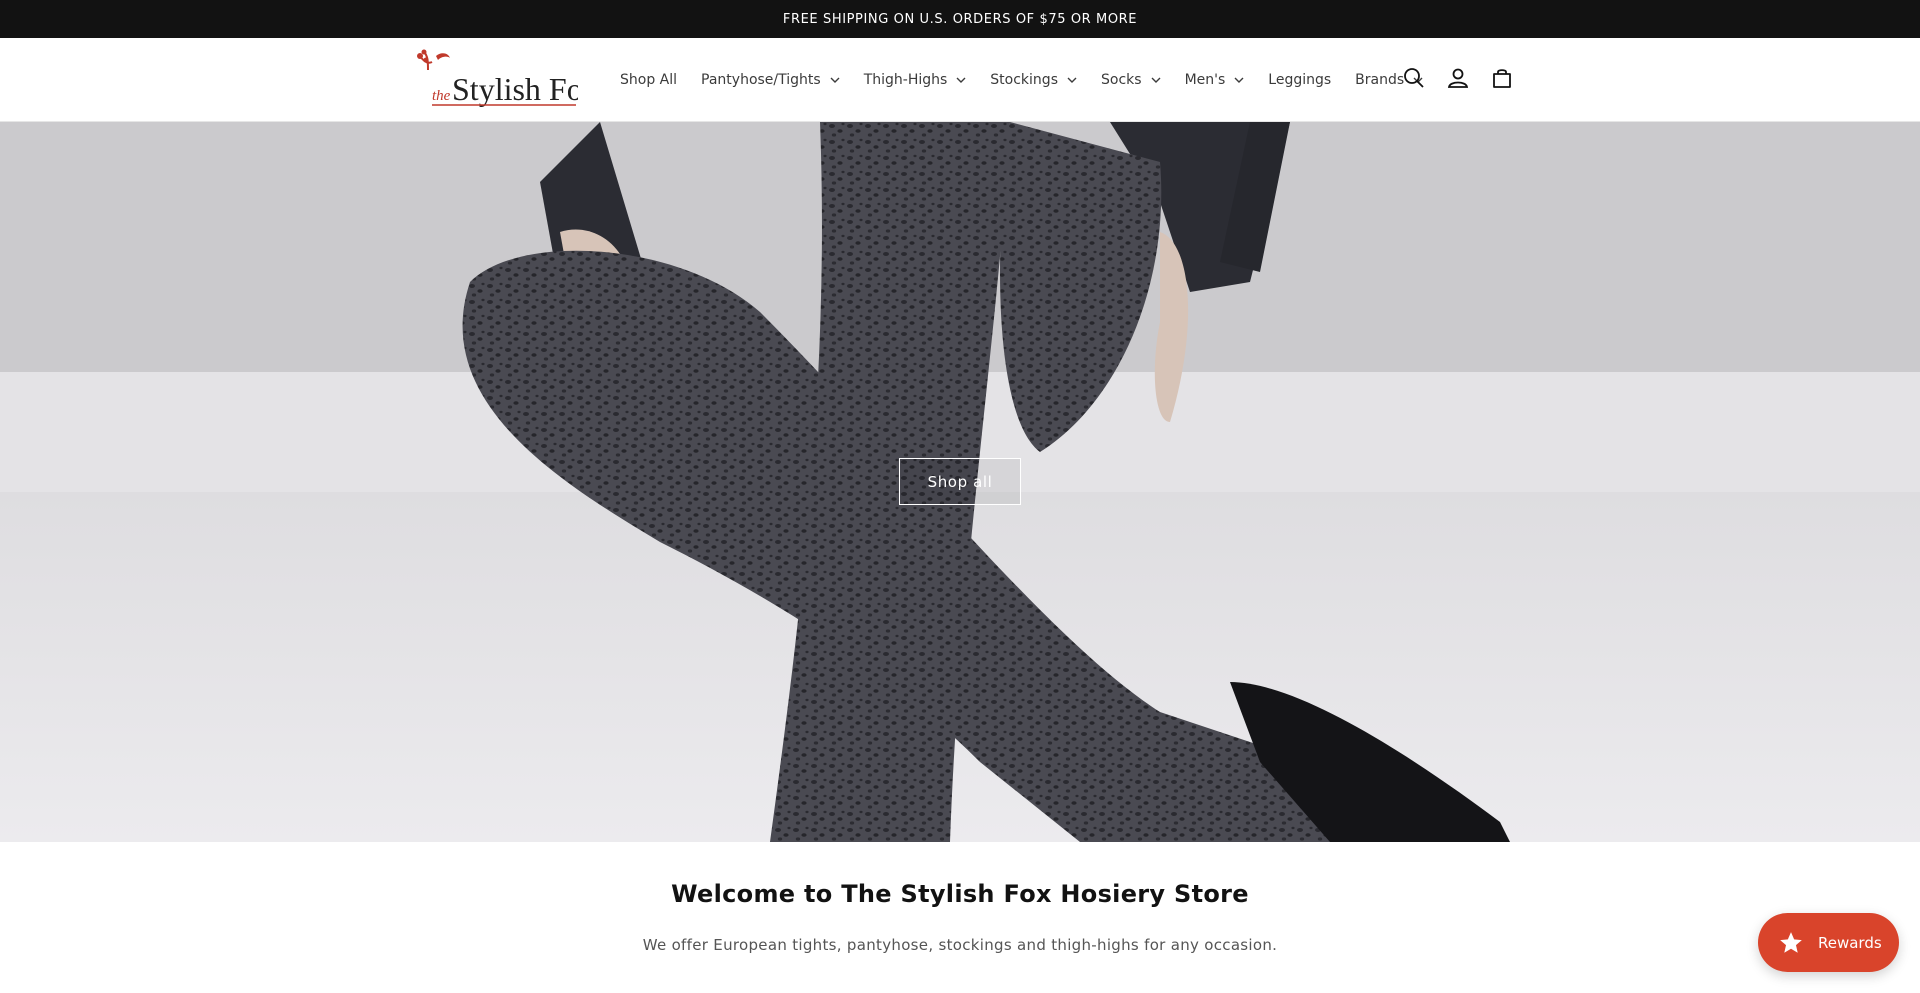  I want to click on account-button, so click(1458, 80).